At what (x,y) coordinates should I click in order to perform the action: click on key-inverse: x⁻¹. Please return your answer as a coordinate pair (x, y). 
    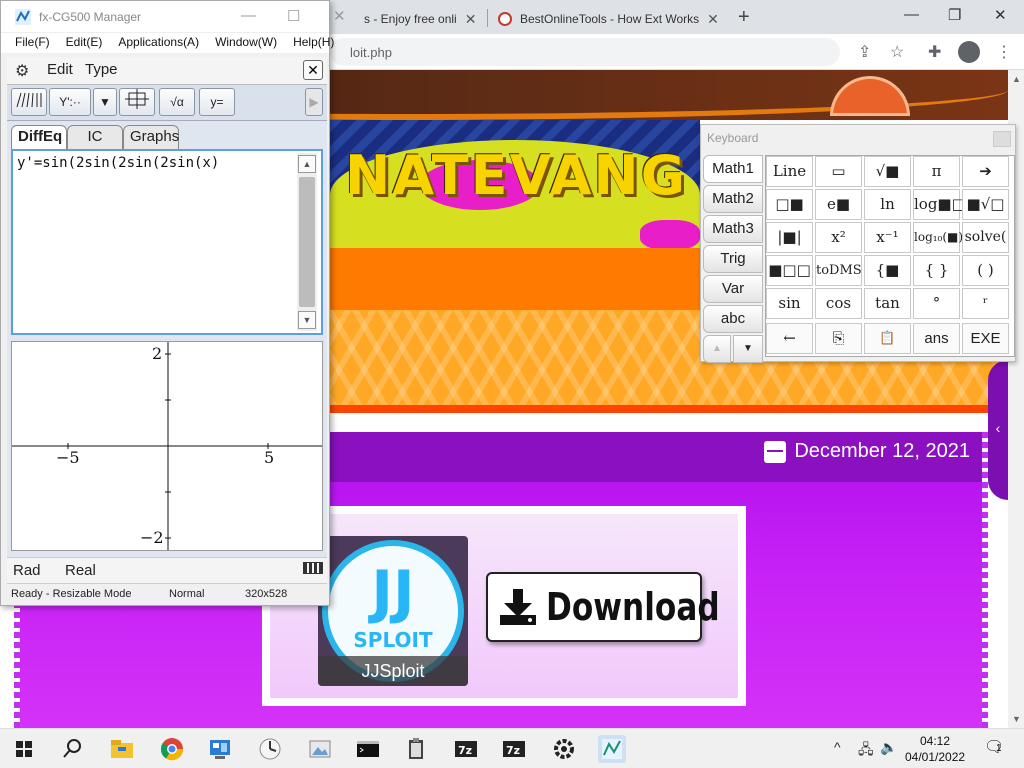
    Looking at the image, I should click on (887, 237).